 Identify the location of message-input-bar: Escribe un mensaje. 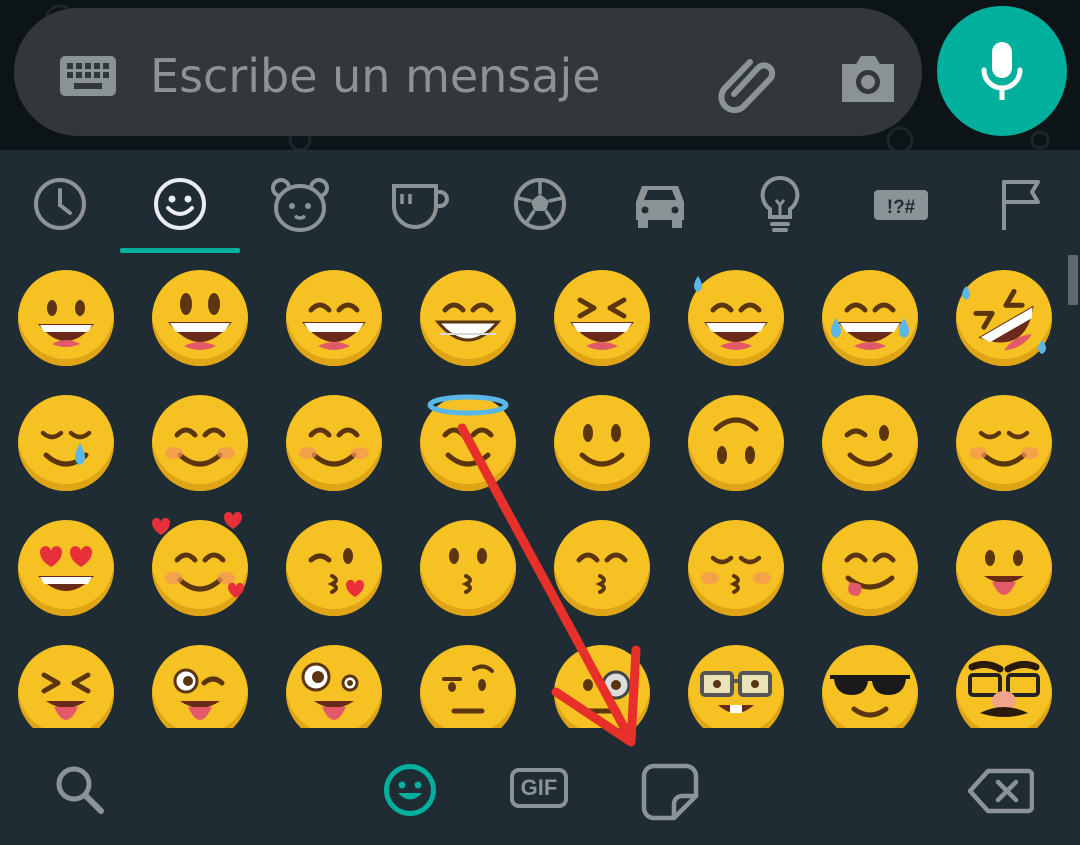
(468, 72).